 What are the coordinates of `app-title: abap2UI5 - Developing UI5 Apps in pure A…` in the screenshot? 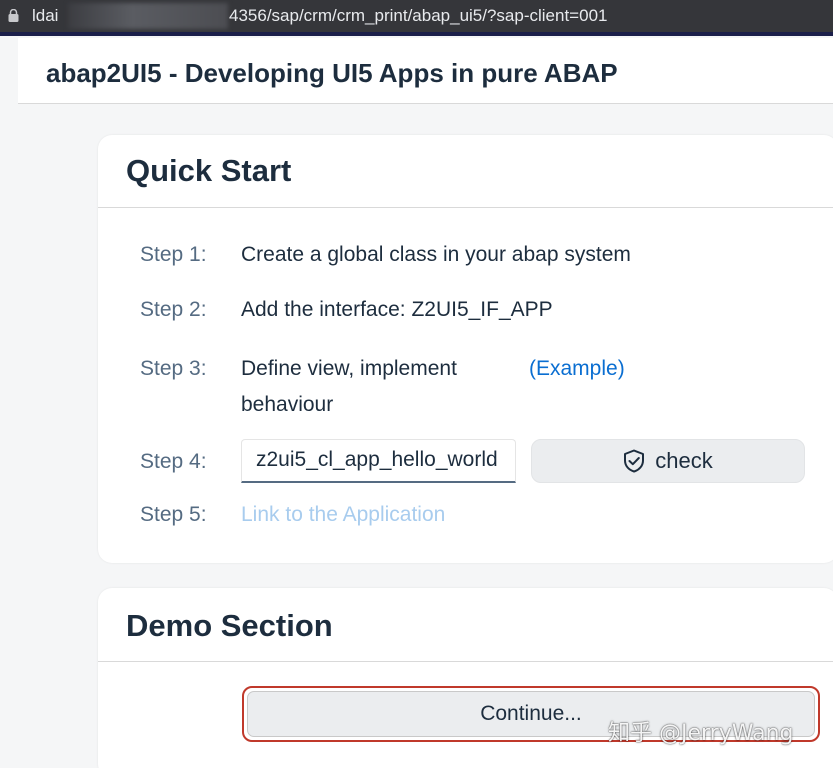 It's located at (332, 73).